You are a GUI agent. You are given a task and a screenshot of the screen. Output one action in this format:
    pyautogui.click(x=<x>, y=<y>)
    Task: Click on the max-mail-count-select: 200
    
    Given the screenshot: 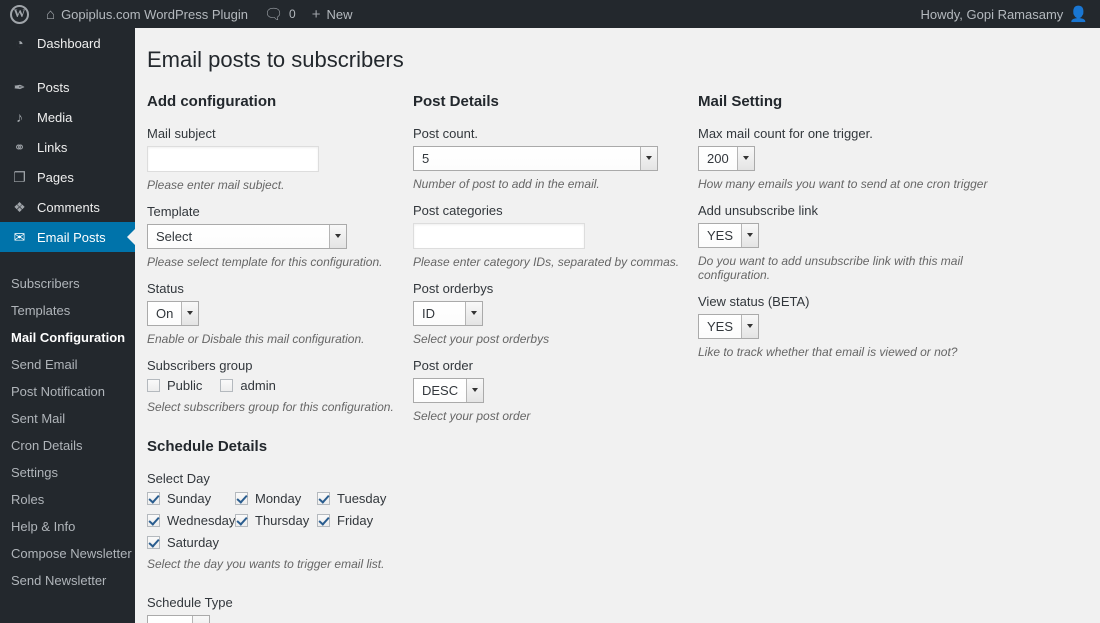 What is the action you would take?
    pyautogui.click(x=726, y=158)
    